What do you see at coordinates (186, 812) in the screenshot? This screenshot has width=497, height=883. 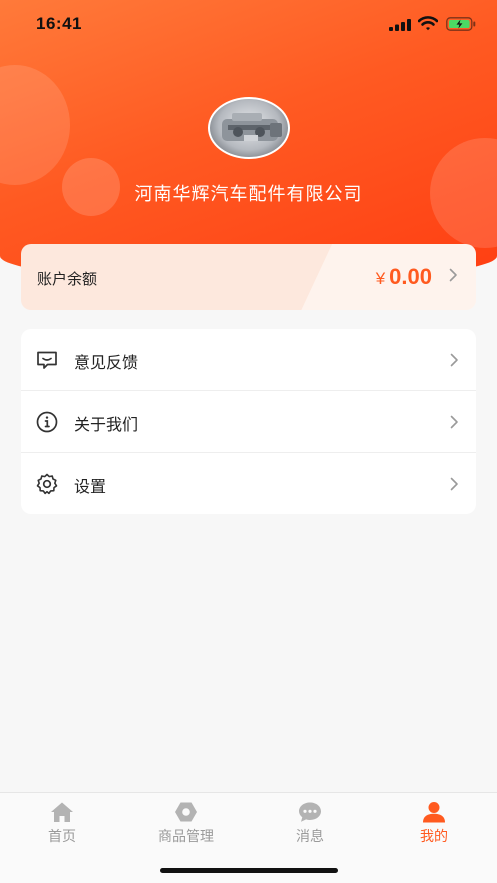 I see `product-icon` at bounding box center [186, 812].